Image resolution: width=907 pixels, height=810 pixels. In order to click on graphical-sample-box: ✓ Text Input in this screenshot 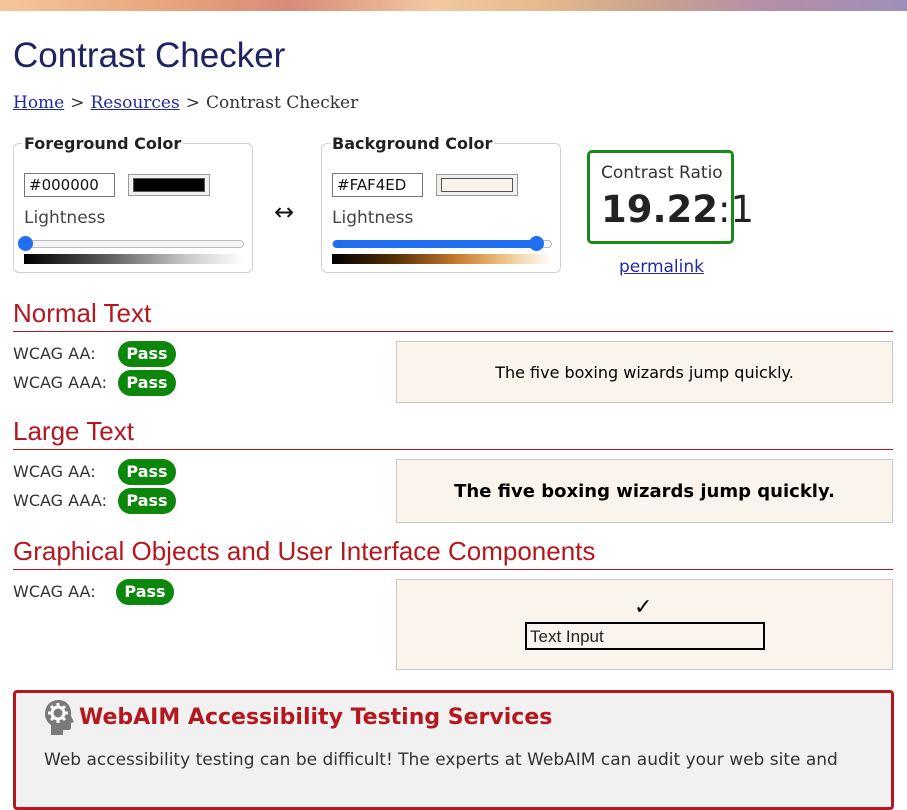, I will do `click(644, 624)`.